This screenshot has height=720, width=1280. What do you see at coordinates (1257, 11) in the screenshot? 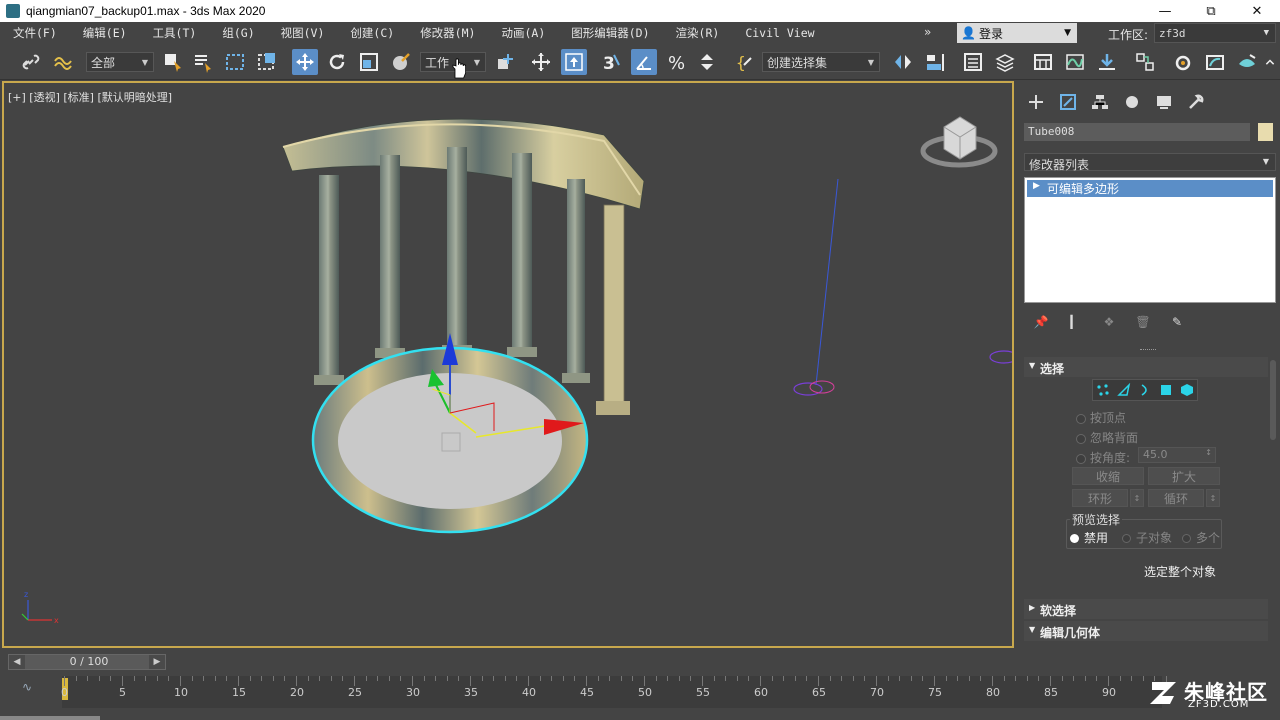
I see `close-button: ✕` at bounding box center [1257, 11].